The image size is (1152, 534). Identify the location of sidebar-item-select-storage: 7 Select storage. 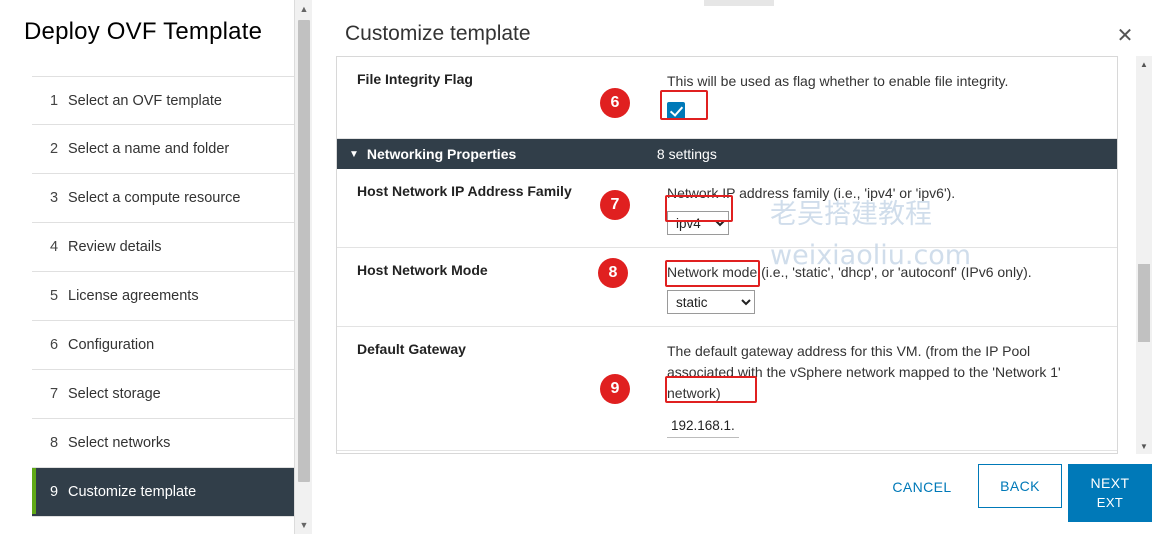
(163, 394).